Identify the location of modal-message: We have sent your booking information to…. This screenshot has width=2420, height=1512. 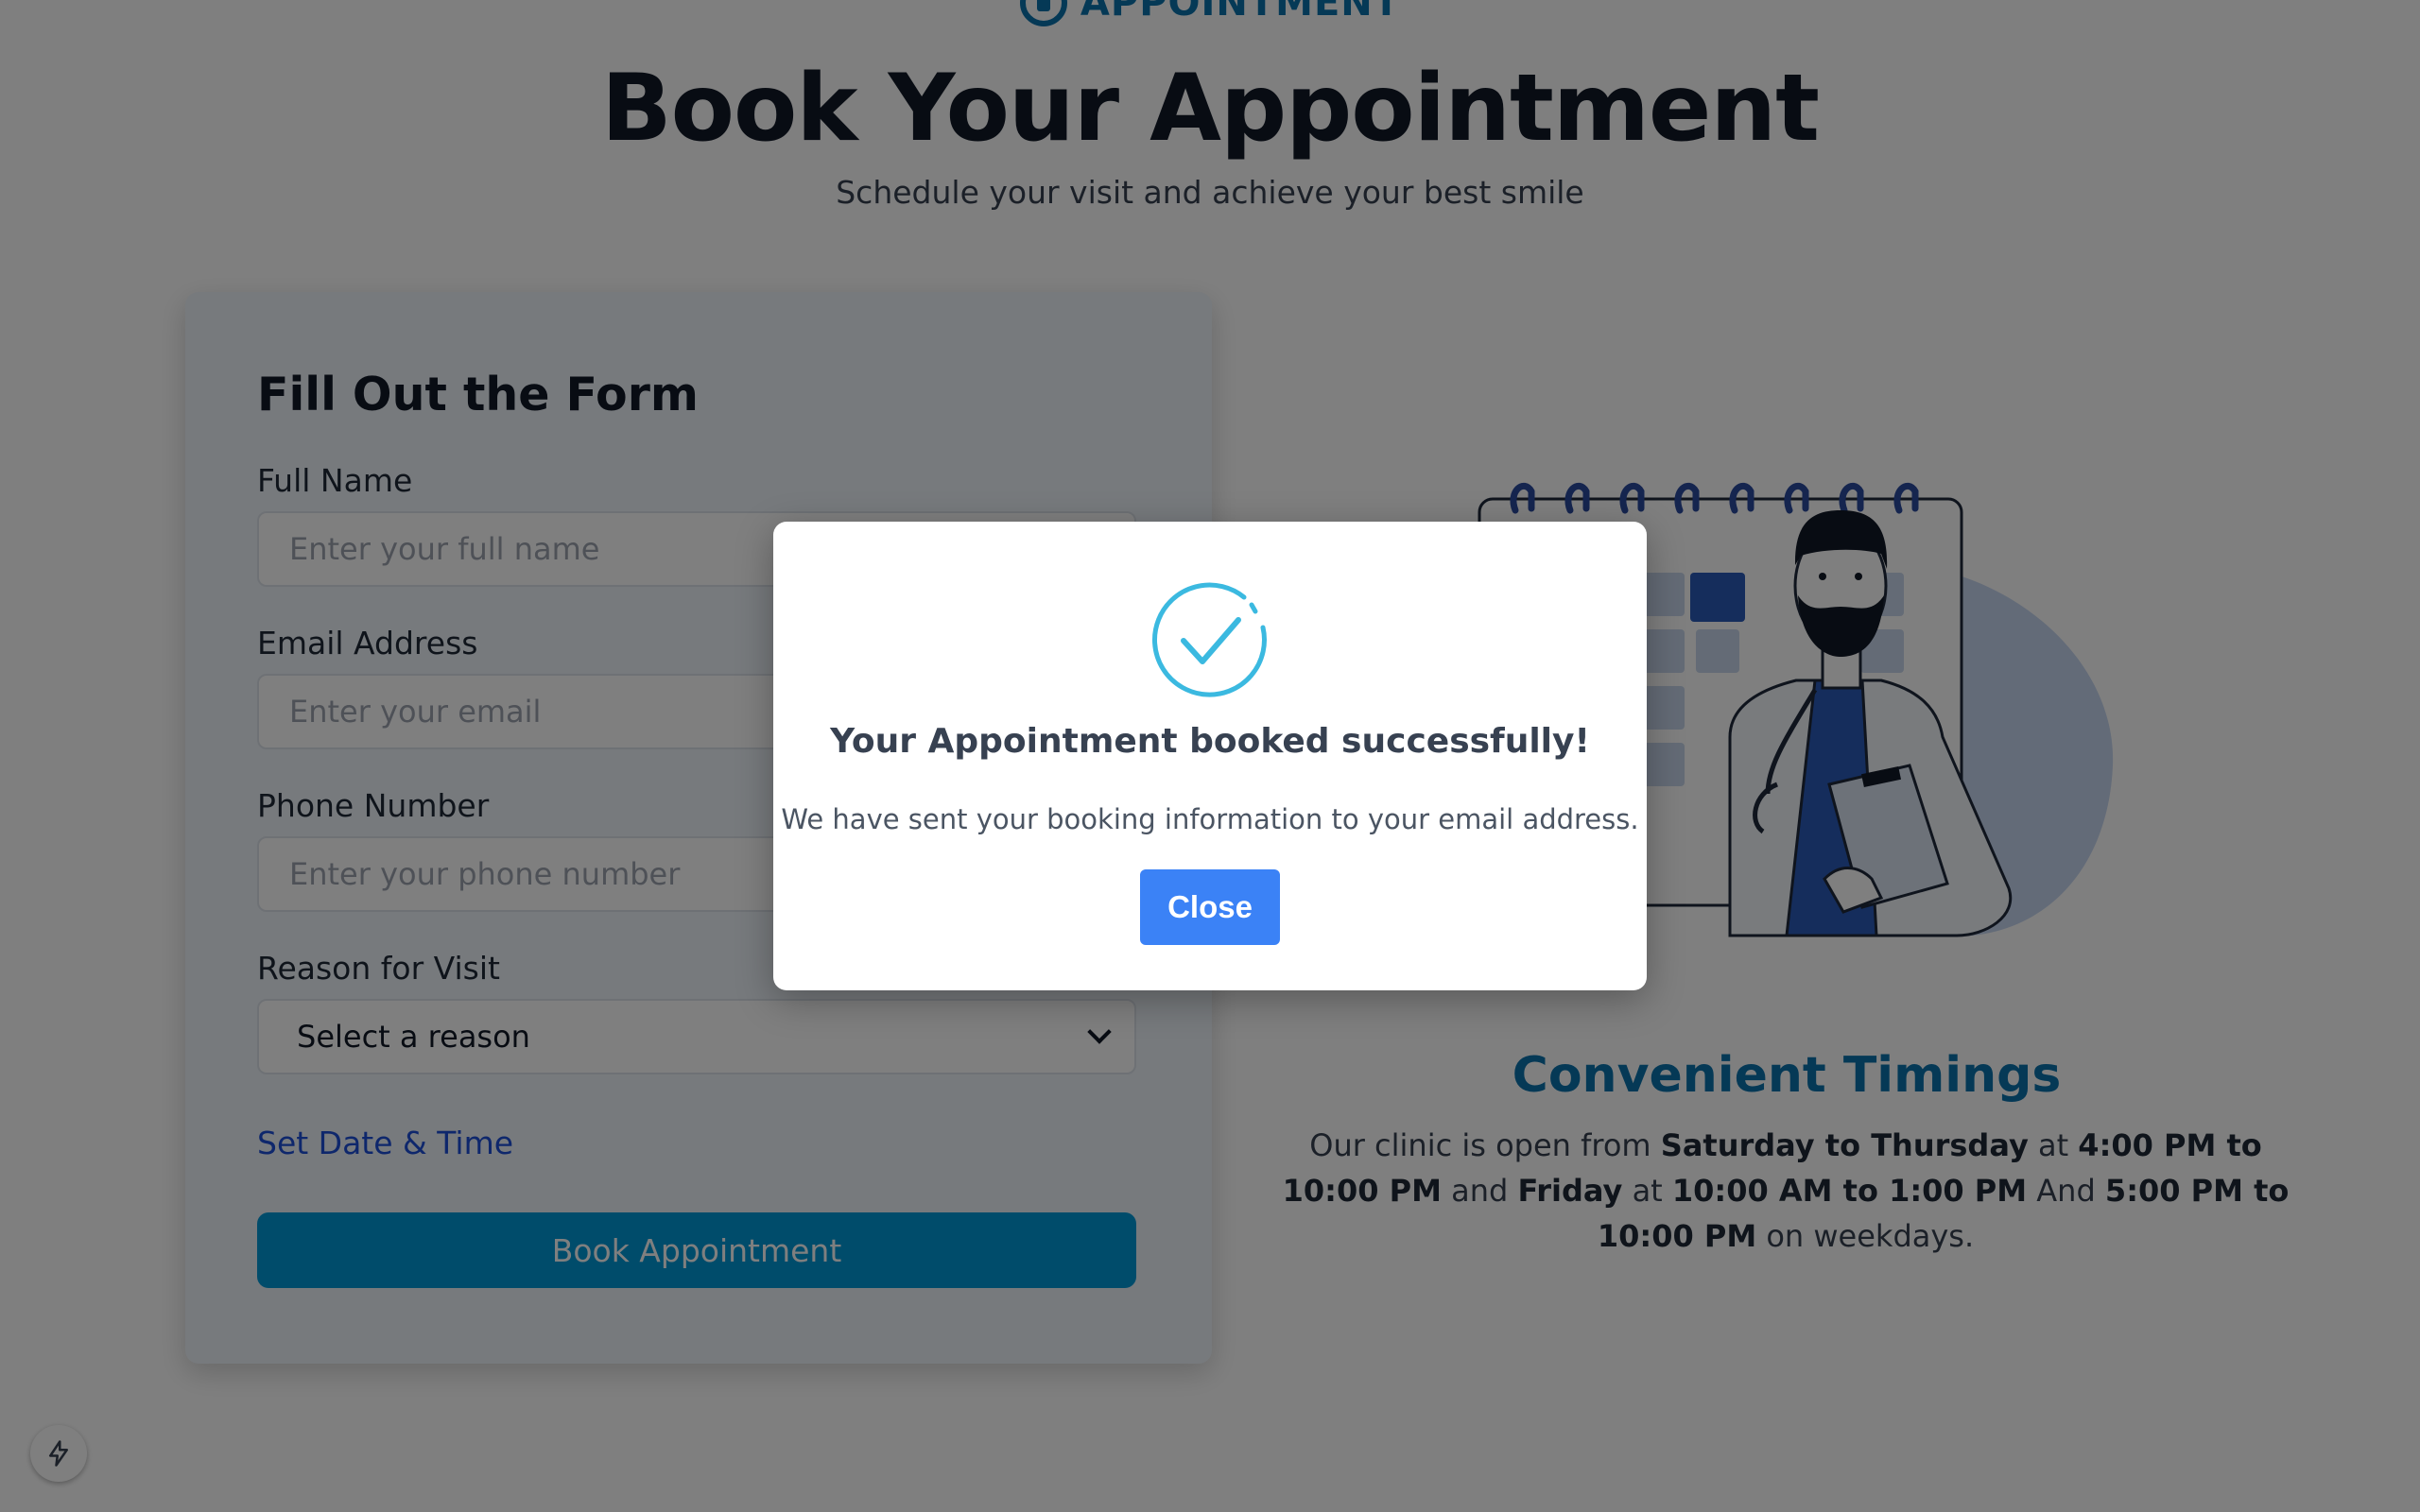
(1210, 819).